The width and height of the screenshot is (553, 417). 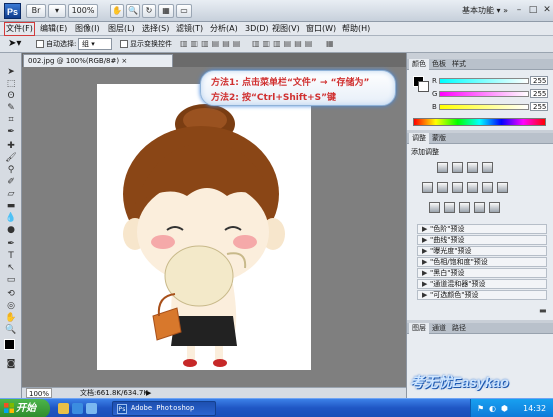 What do you see at coordinates (494, 207) in the screenshot?
I see `selective-color-icon` at bounding box center [494, 207].